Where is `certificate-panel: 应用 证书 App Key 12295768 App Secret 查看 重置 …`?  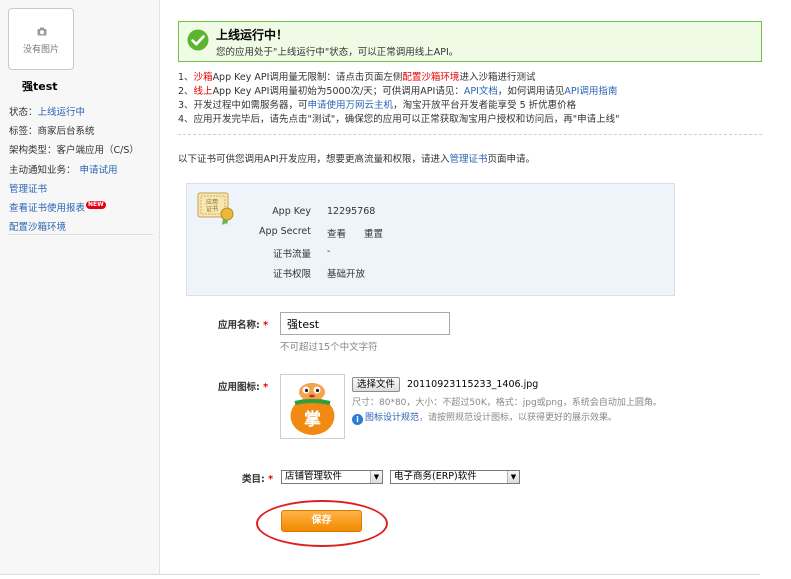 certificate-panel: 应用 证书 App Key 12295768 App Secret 查看 重置 … is located at coordinates (430, 239).